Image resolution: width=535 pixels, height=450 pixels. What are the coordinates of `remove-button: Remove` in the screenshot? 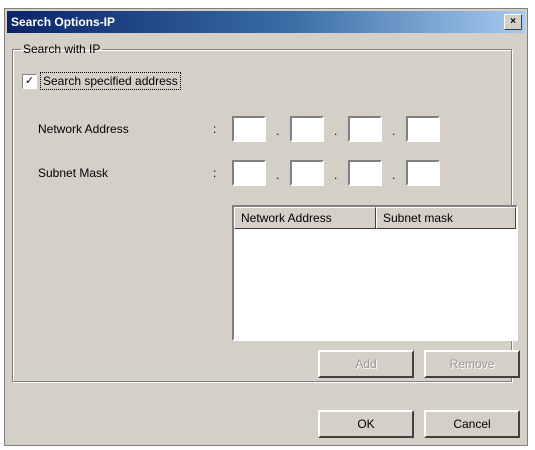 It's located at (472, 364).